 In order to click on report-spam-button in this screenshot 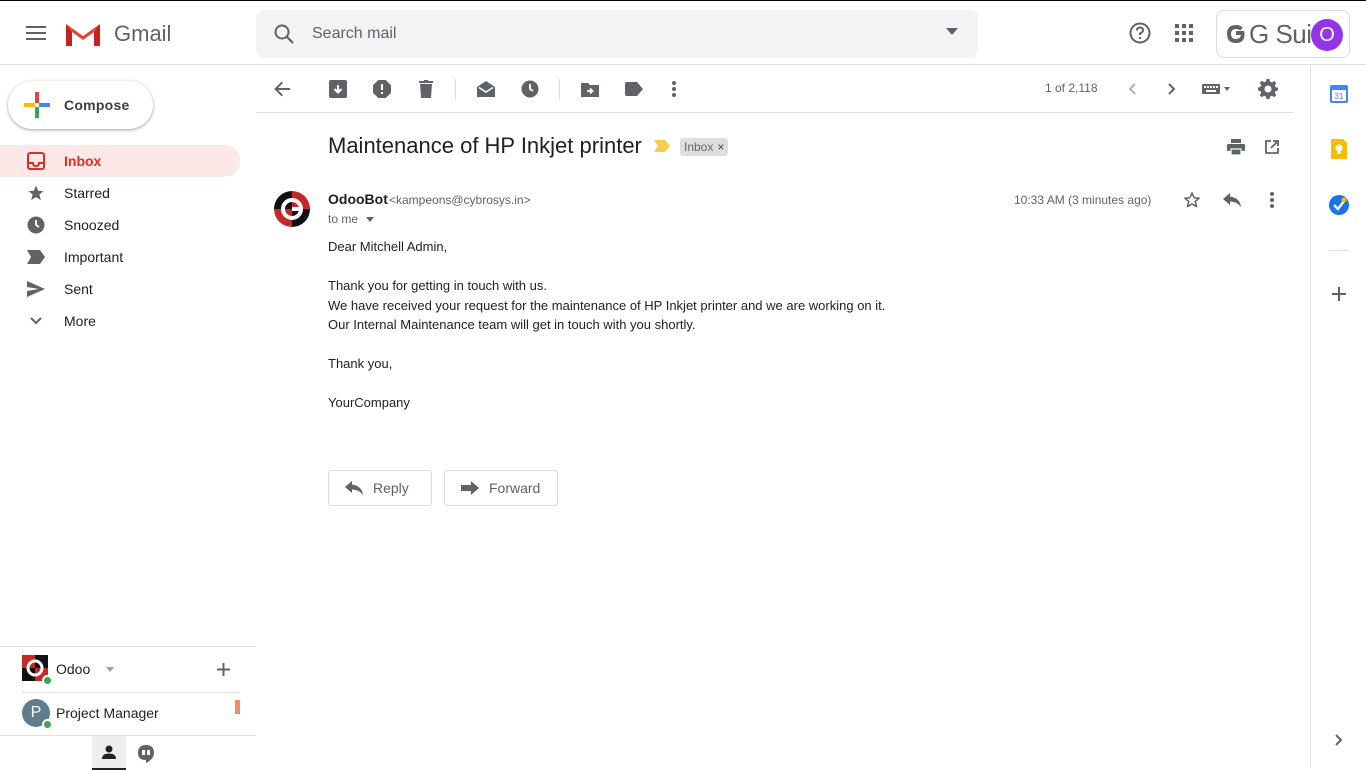, I will do `click(382, 89)`.